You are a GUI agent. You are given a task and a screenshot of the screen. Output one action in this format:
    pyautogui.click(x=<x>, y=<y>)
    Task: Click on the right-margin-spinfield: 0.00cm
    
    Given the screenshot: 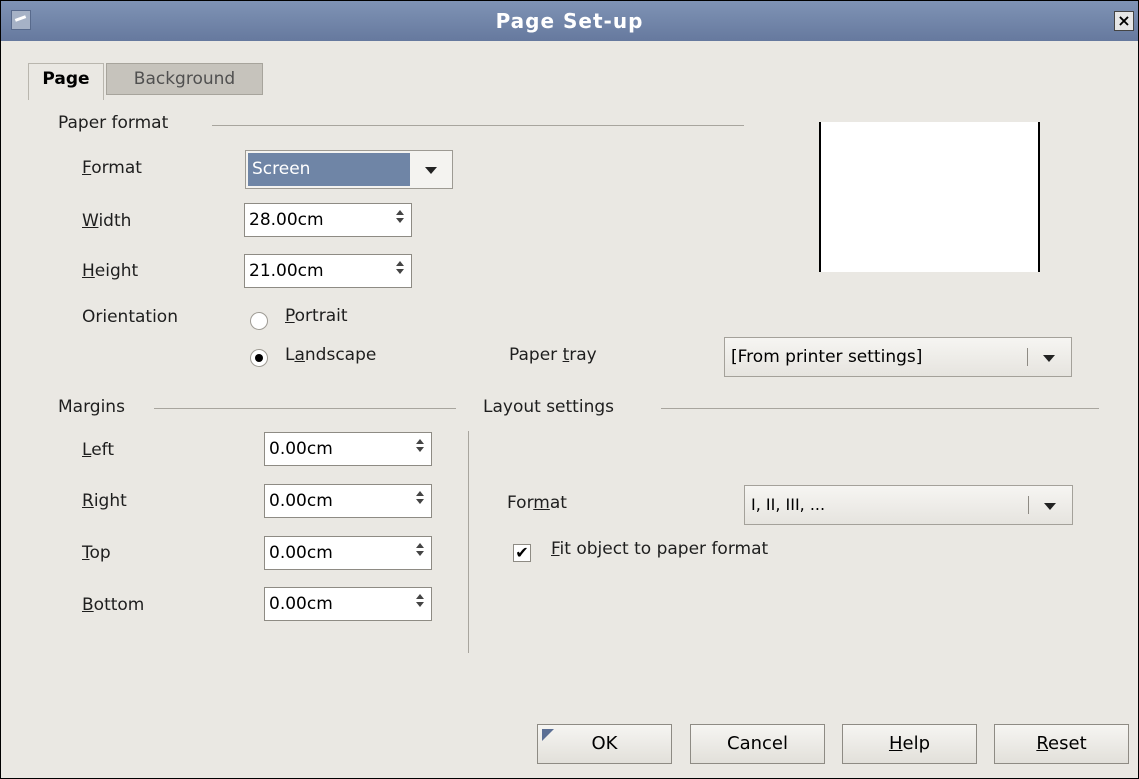 What is the action you would take?
    pyautogui.click(x=348, y=501)
    